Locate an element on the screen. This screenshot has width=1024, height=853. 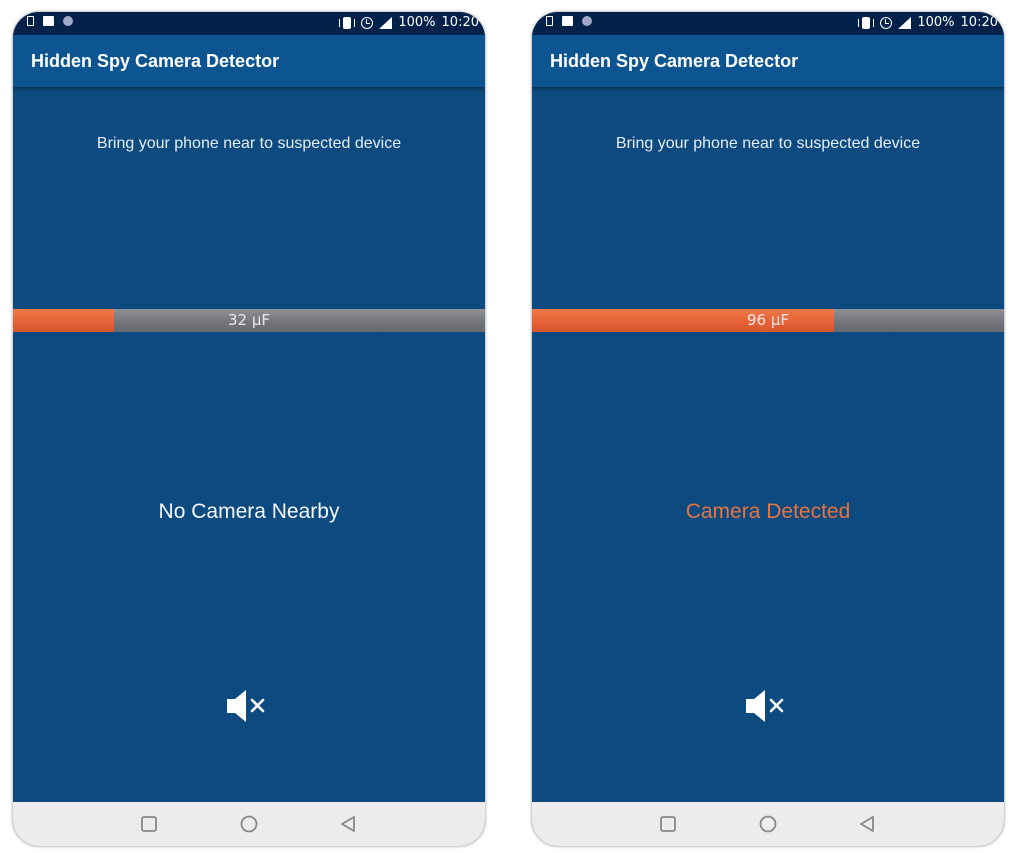
capacitance-meter: 32 μF is located at coordinates (249, 320).